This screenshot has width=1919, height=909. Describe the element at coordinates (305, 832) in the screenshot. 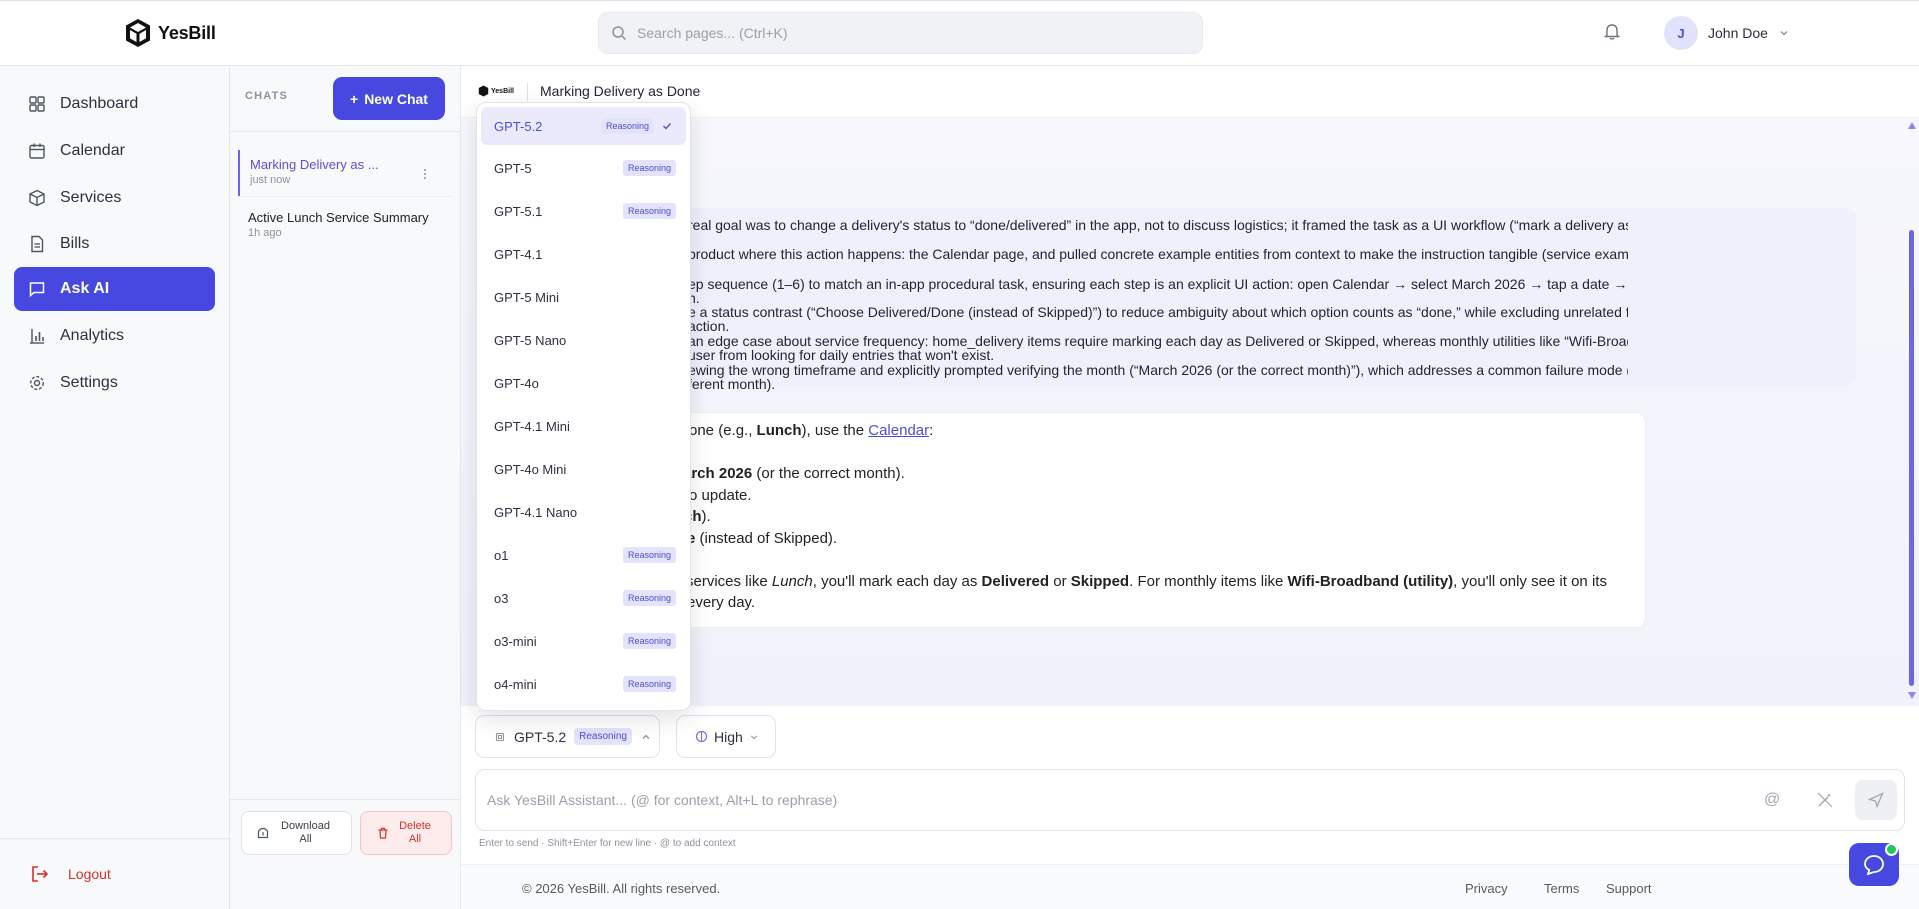

I see `download-all-label: Download All` at that location.